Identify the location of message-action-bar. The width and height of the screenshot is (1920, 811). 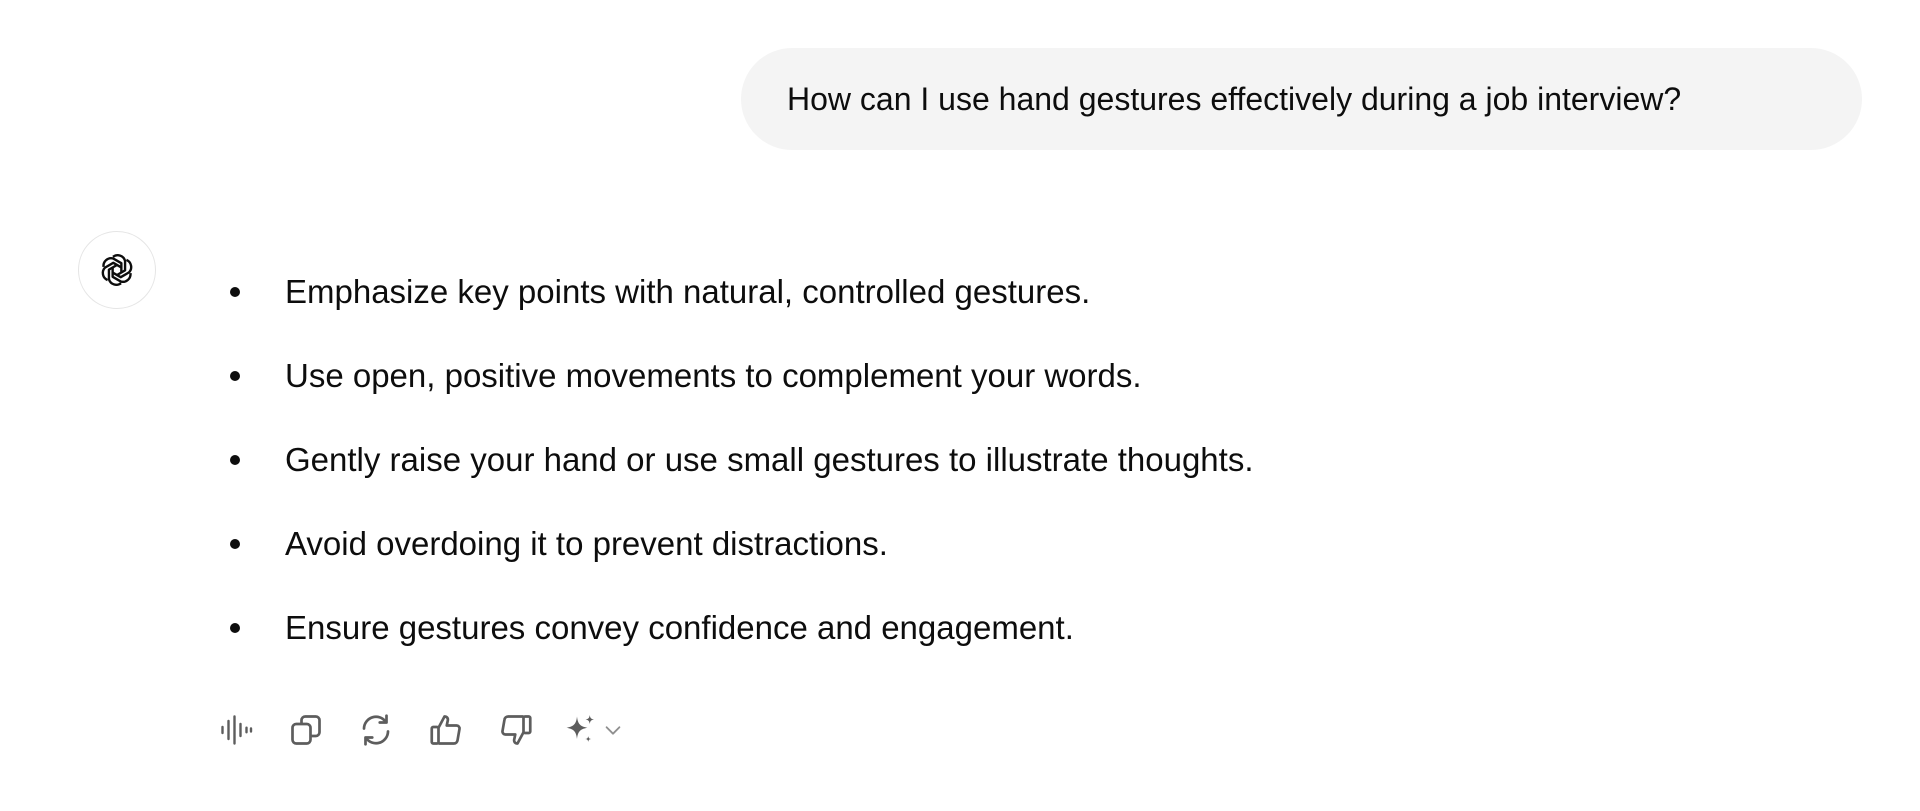
(424, 730).